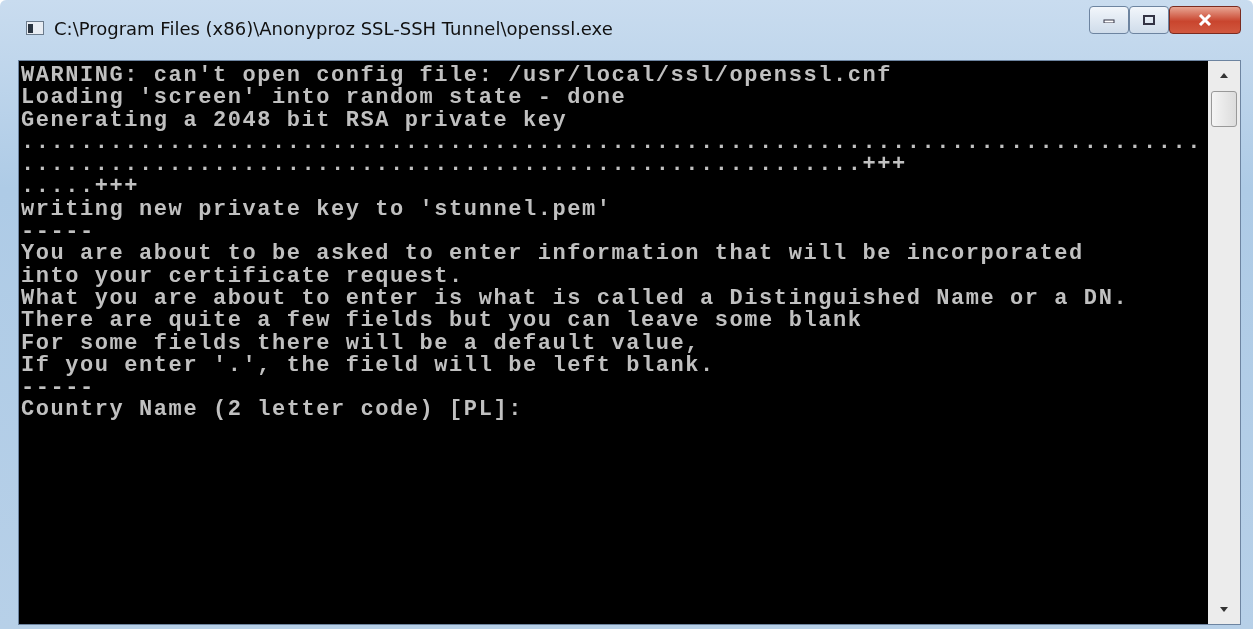 The width and height of the screenshot is (1253, 629). I want to click on console-line: Loading 'screen' into random state - done, so click(324, 98).